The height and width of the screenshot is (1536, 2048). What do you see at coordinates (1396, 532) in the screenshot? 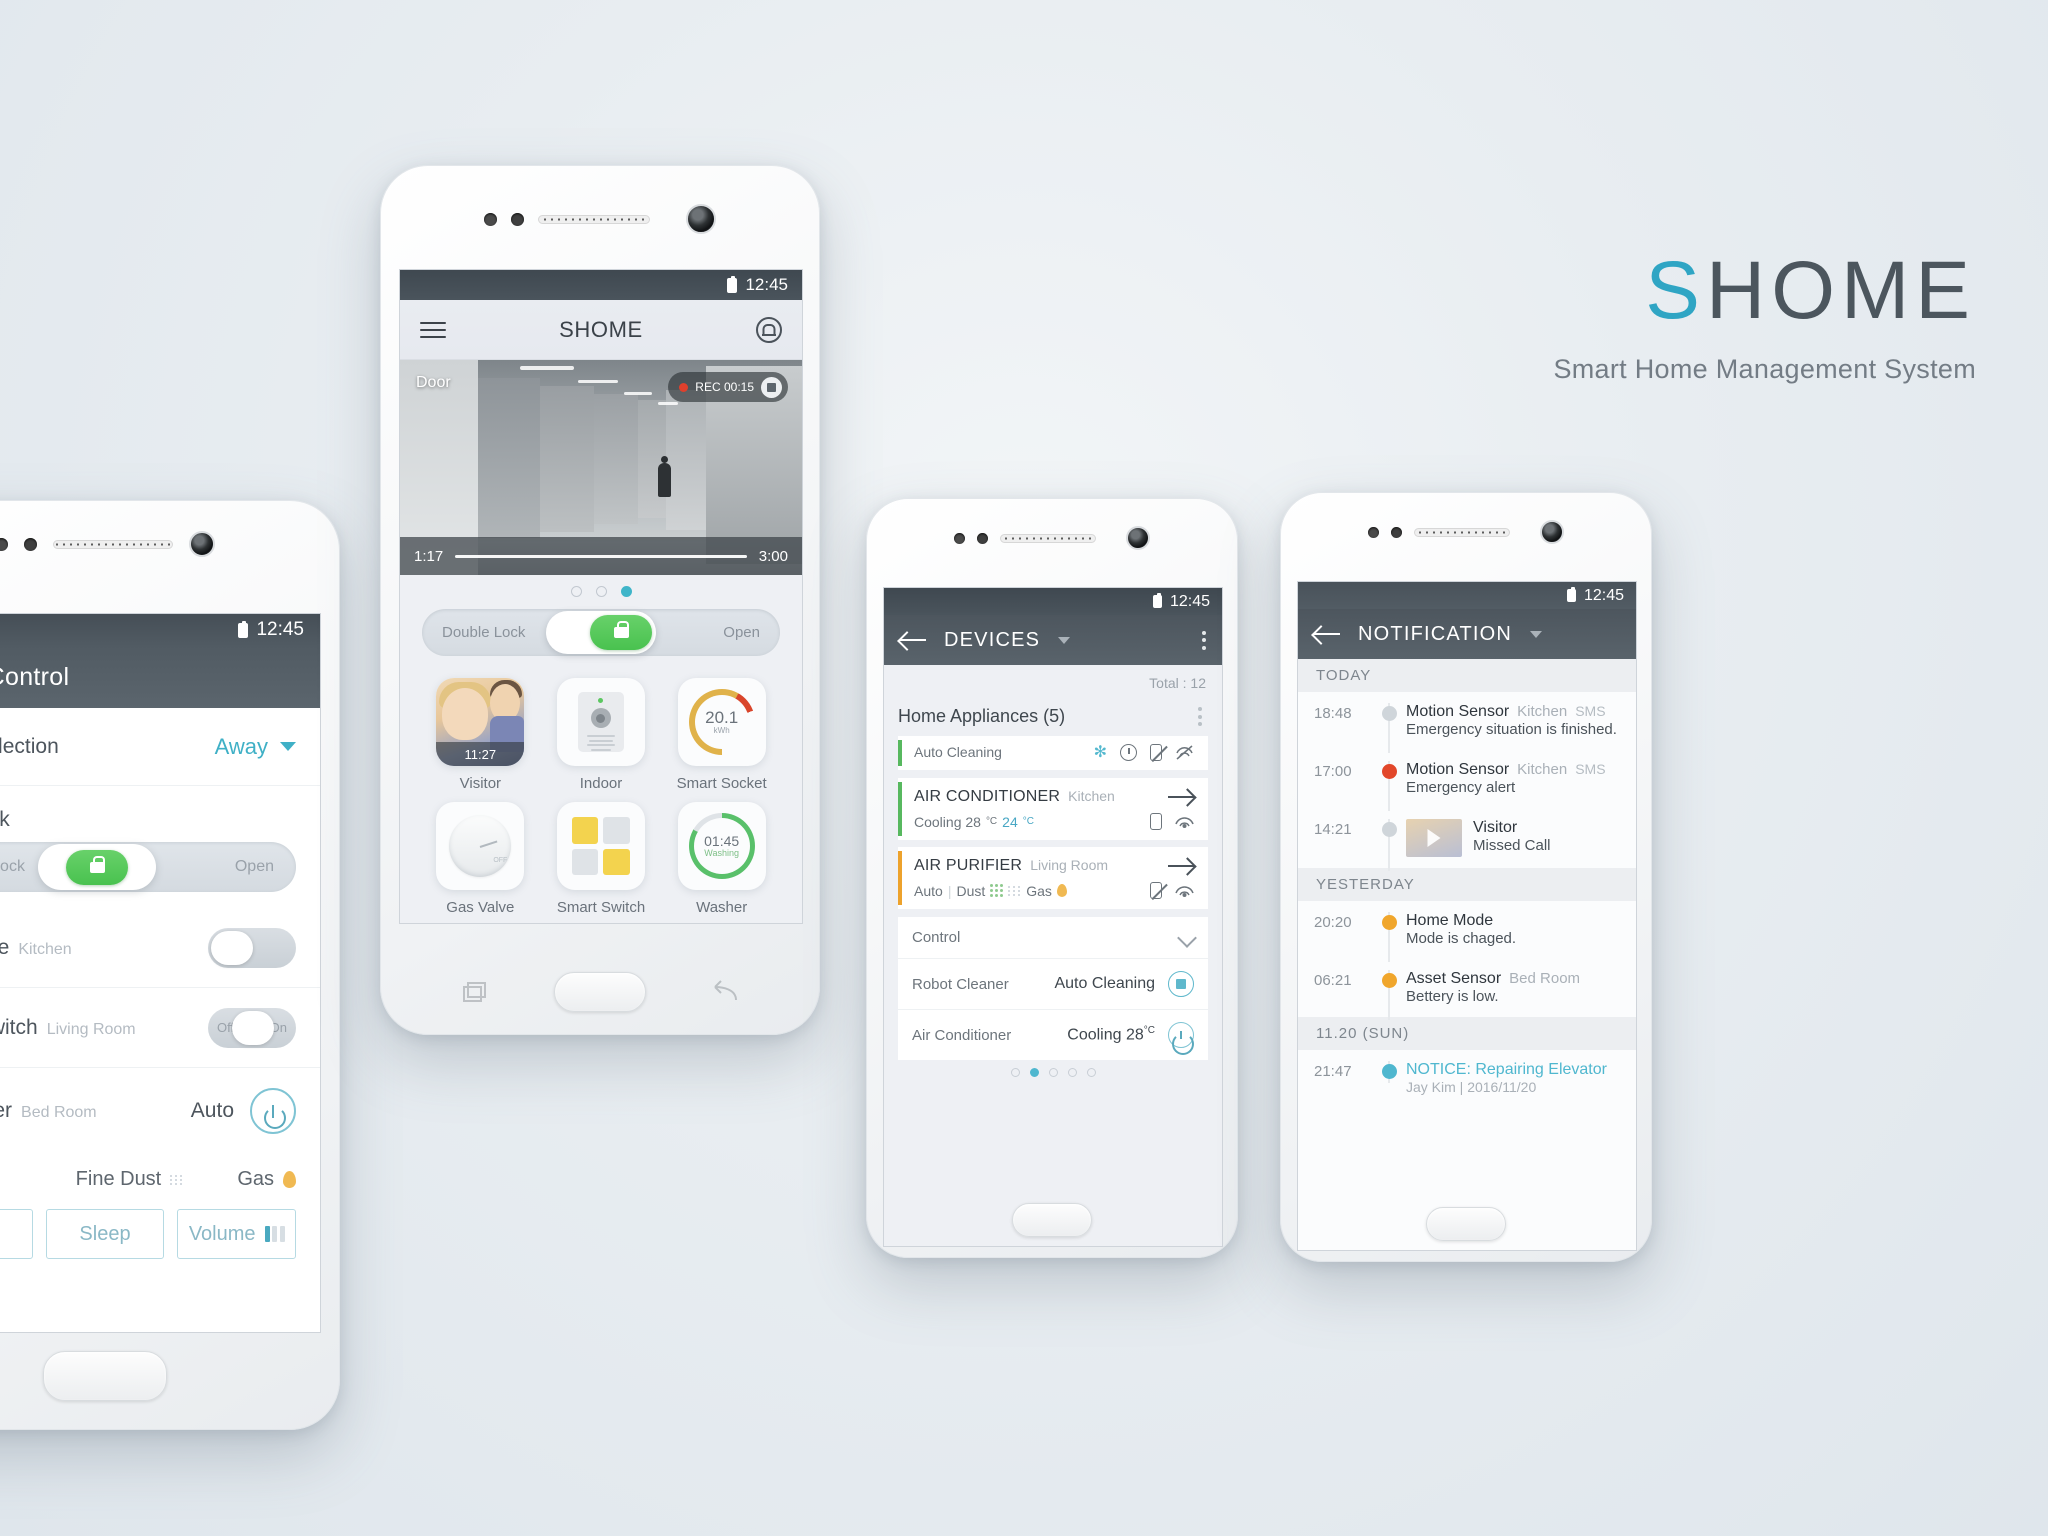
I see `light-sensor-icon` at bounding box center [1396, 532].